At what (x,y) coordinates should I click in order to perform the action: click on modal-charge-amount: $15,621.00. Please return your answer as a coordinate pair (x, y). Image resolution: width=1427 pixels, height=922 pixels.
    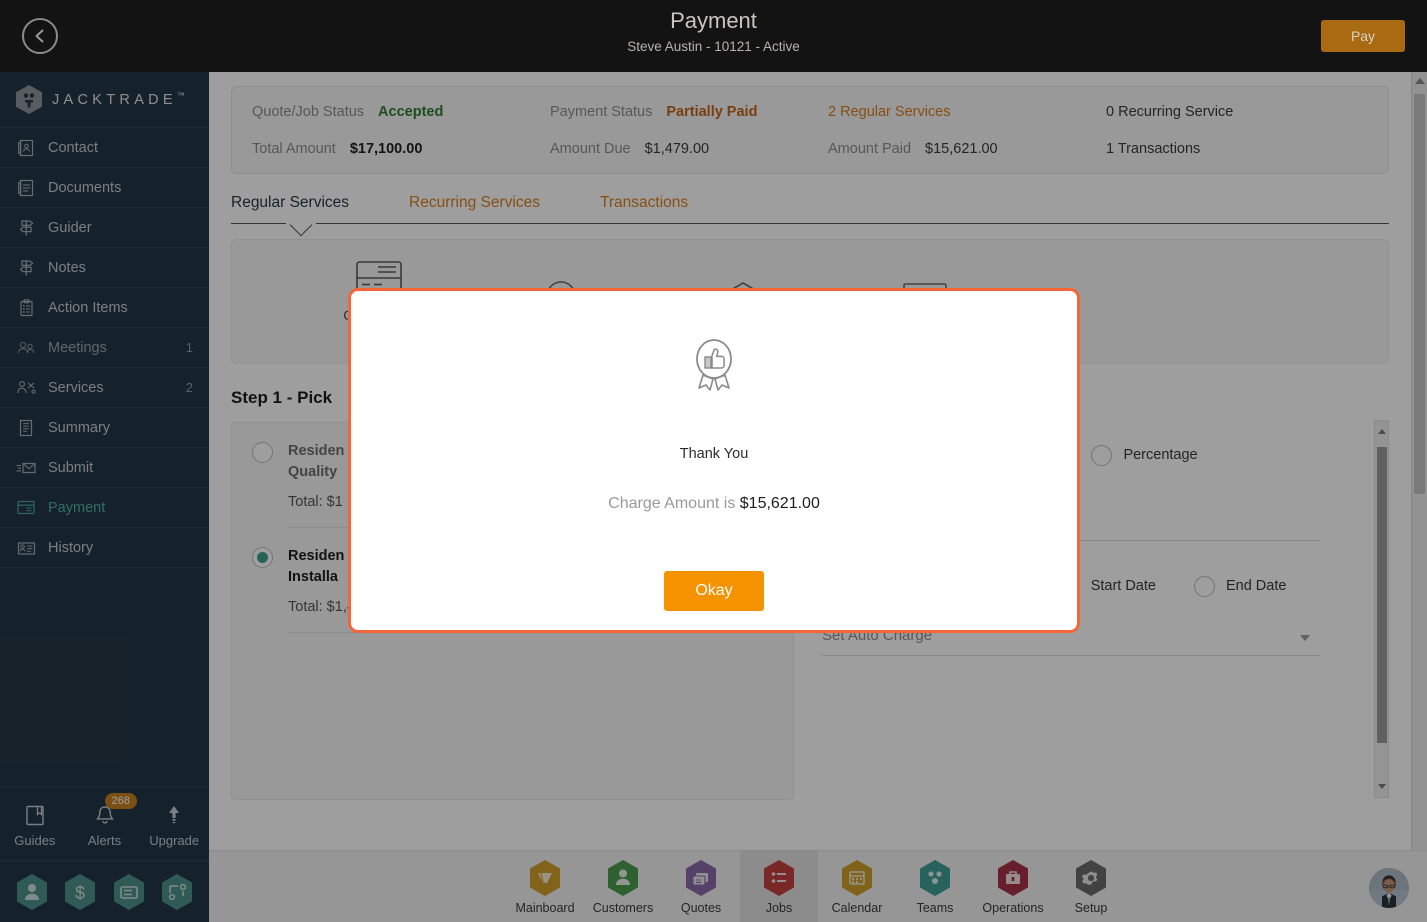
    Looking at the image, I should click on (779, 503).